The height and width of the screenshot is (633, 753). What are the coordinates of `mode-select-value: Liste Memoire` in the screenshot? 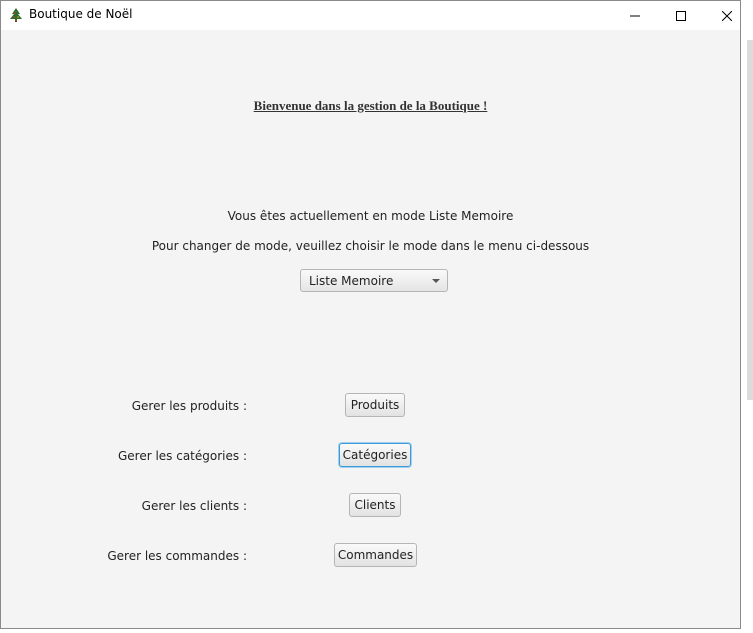 It's located at (351, 280).